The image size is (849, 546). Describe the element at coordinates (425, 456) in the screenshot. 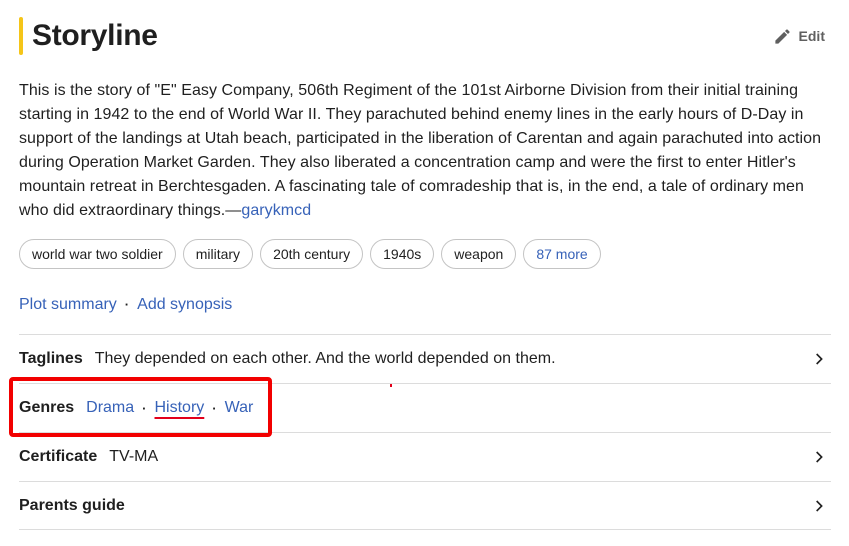

I see `certificate-row: Certificate TV-MA` at that location.